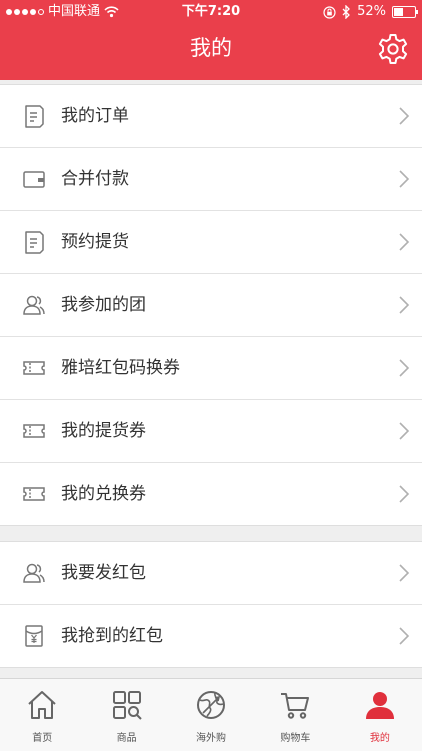 The image size is (422, 751). What do you see at coordinates (346, 12) in the screenshot?
I see `bluetooth-icon` at bounding box center [346, 12].